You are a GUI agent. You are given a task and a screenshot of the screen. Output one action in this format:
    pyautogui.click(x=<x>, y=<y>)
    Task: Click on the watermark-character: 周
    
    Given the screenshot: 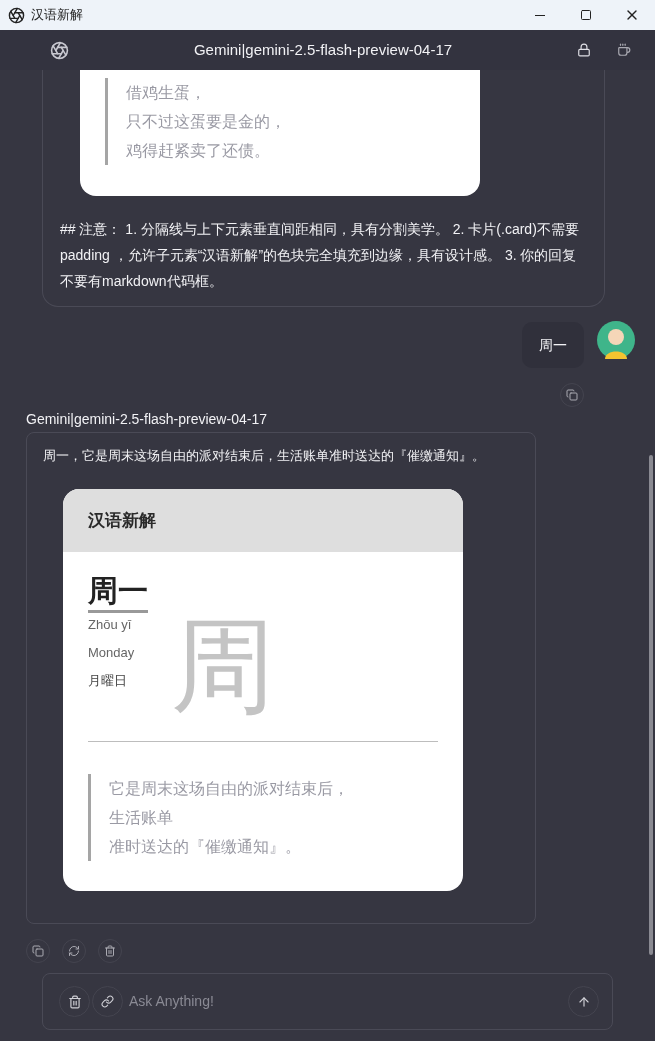 What is the action you would take?
    pyautogui.click(x=223, y=666)
    